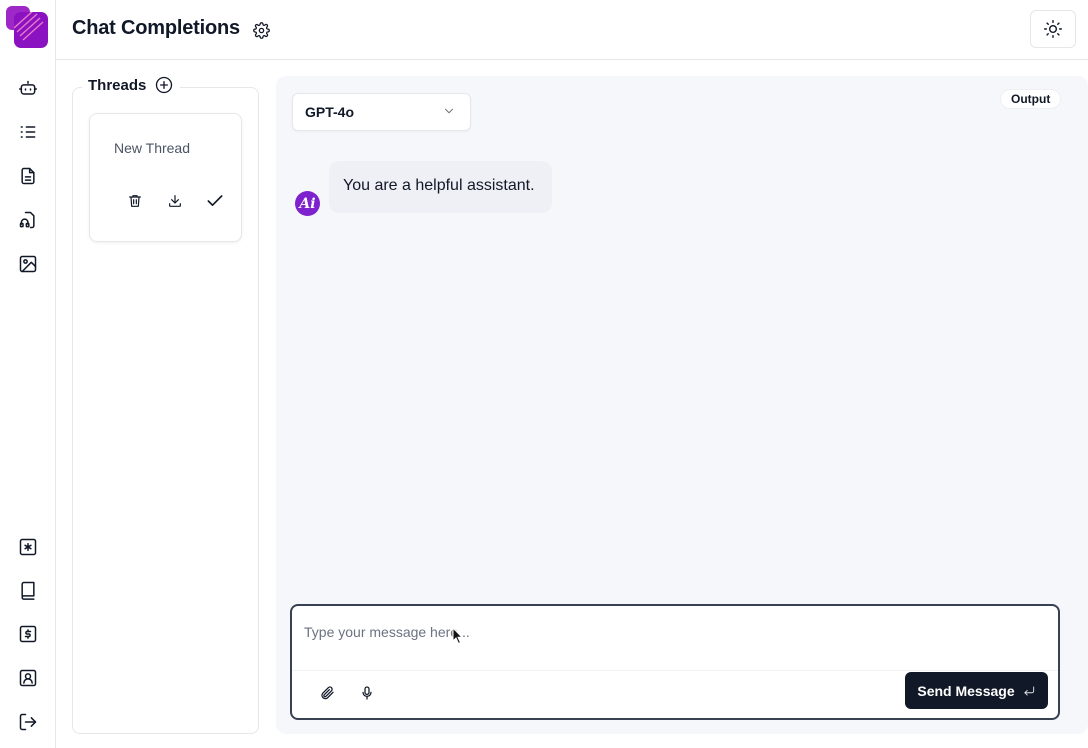 The height and width of the screenshot is (748, 1088). I want to click on assistant-avatar: Ai, so click(307, 203).